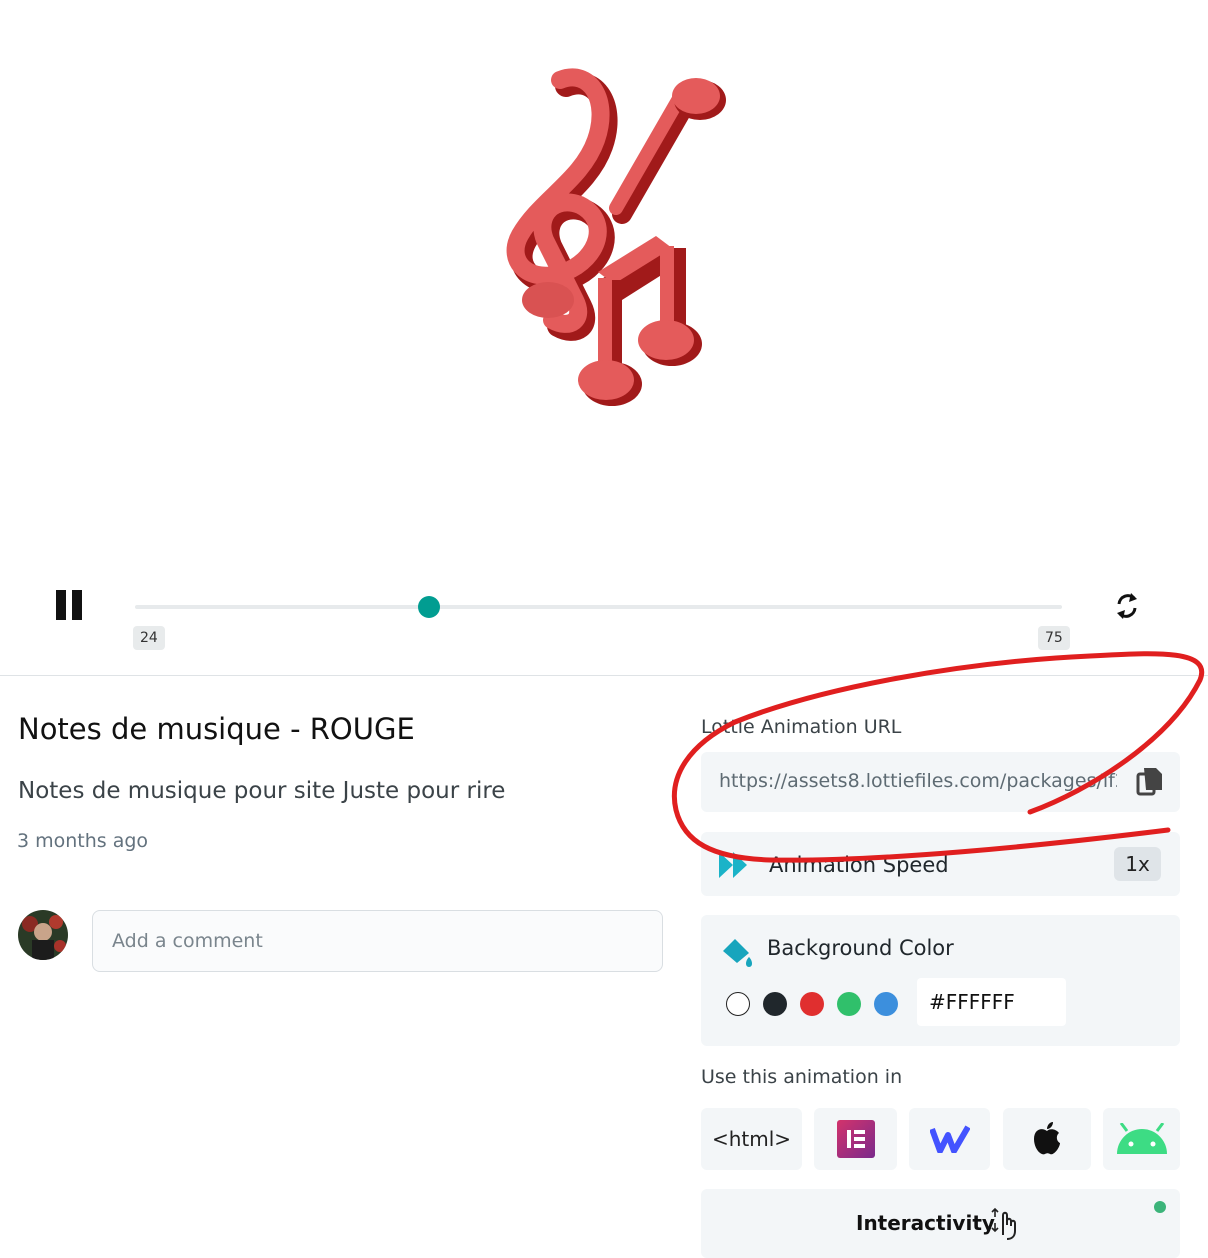  What do you see at coordinates (860, 948) in the screenshot?
I see `background-color-label: Background Color` at bounding box center [860, 948].